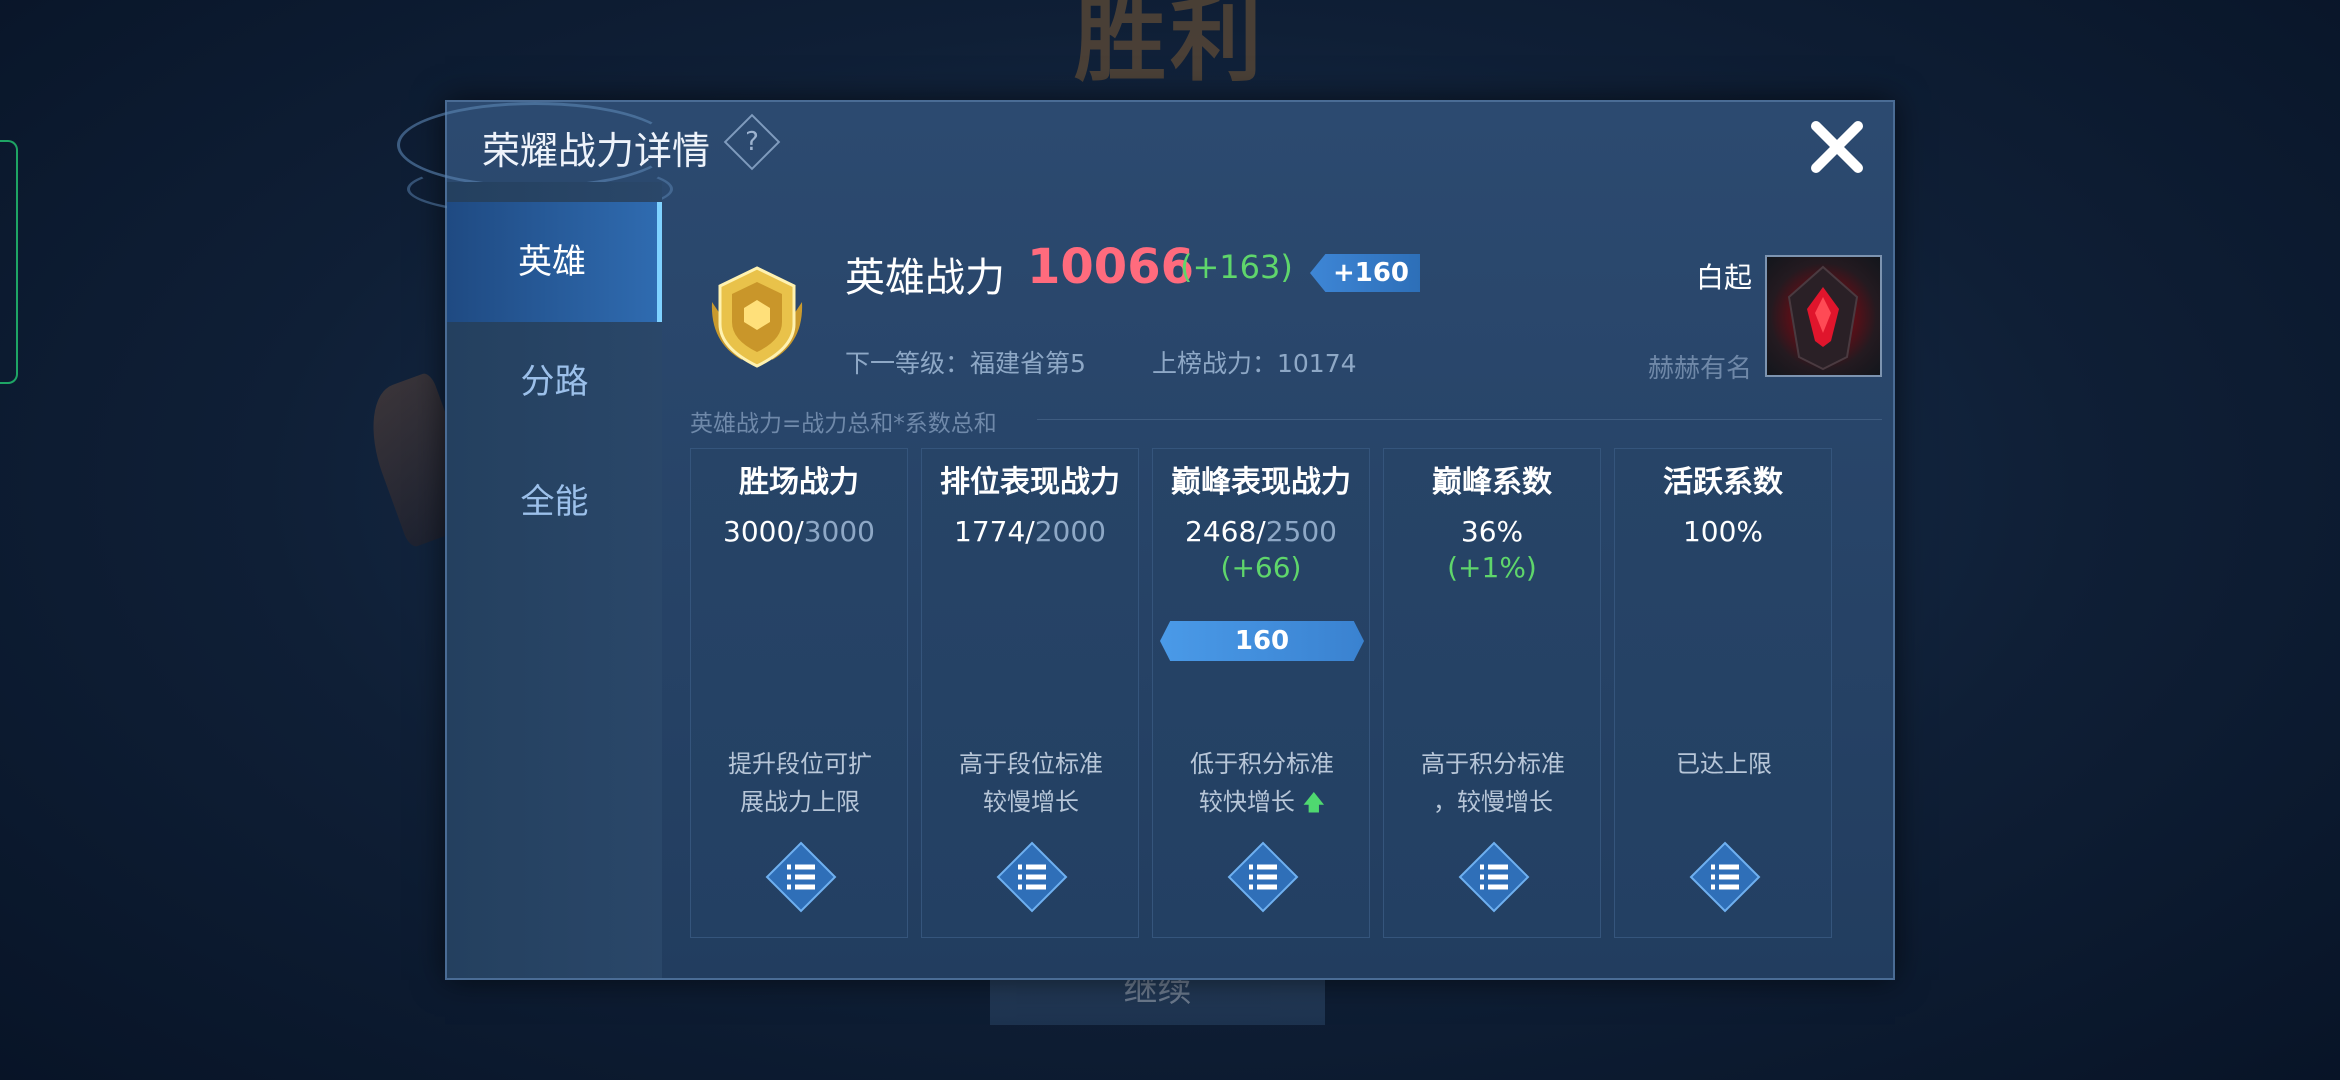 The height and width of the screenshot is (1080, 2340). Describe the element at coordinates (1225, 531) in the screenshot. I see `card-current-value: 2468/` at that location.